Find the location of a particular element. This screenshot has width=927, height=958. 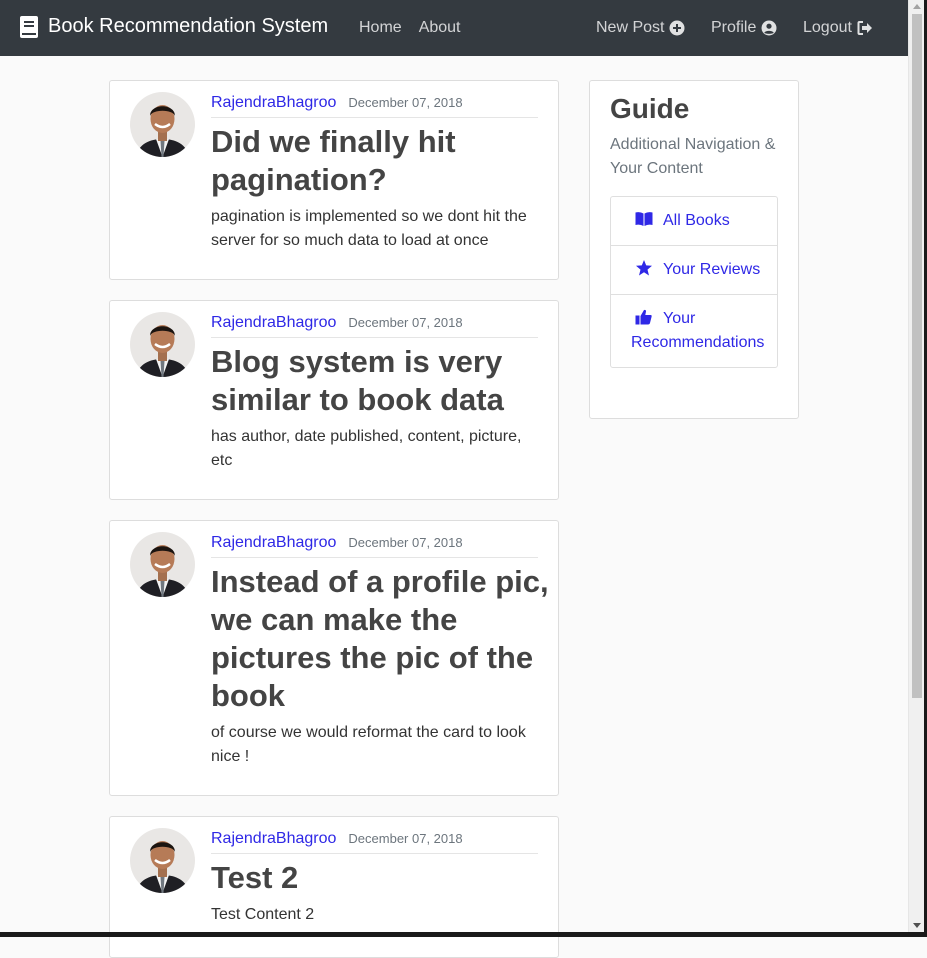

guide-title: Guide is located at coordinates (650, 108).